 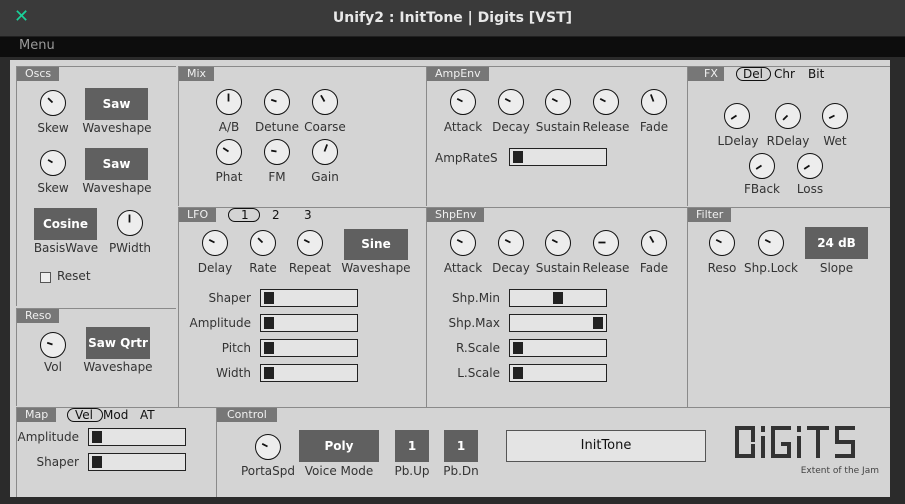 What do you see at coordinates (606, 268) in the screenshot?
I see `shp-release-label: Release` at bounding box center [606, 268].